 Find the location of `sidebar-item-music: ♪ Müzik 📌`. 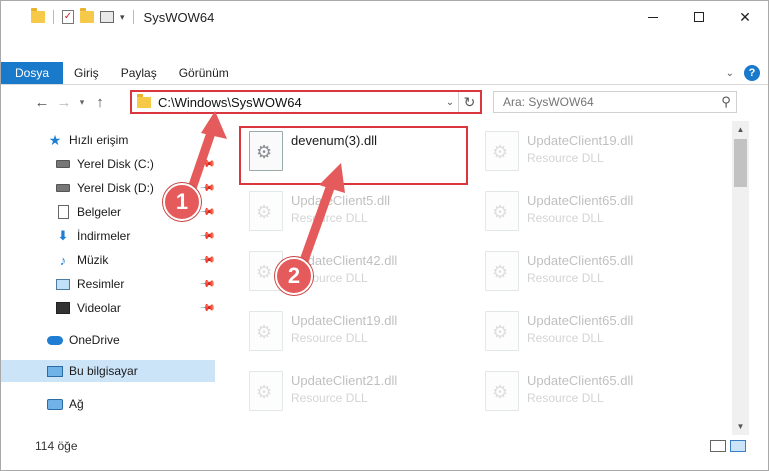

sidebar-item-music: ♪ Müzik 📌 is located at coordinates (108, 260).